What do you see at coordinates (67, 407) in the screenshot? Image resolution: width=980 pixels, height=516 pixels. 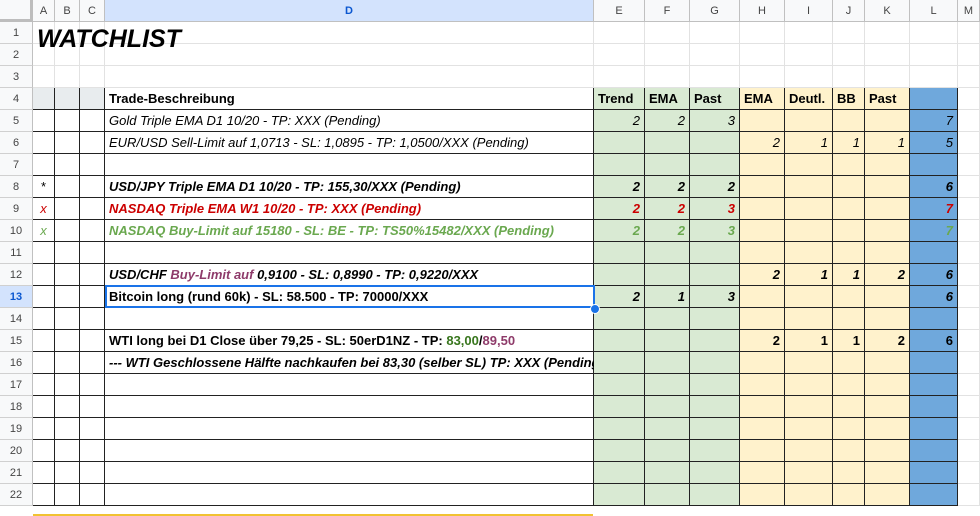 I see `cell-b18` at bounding box center [67, 407].